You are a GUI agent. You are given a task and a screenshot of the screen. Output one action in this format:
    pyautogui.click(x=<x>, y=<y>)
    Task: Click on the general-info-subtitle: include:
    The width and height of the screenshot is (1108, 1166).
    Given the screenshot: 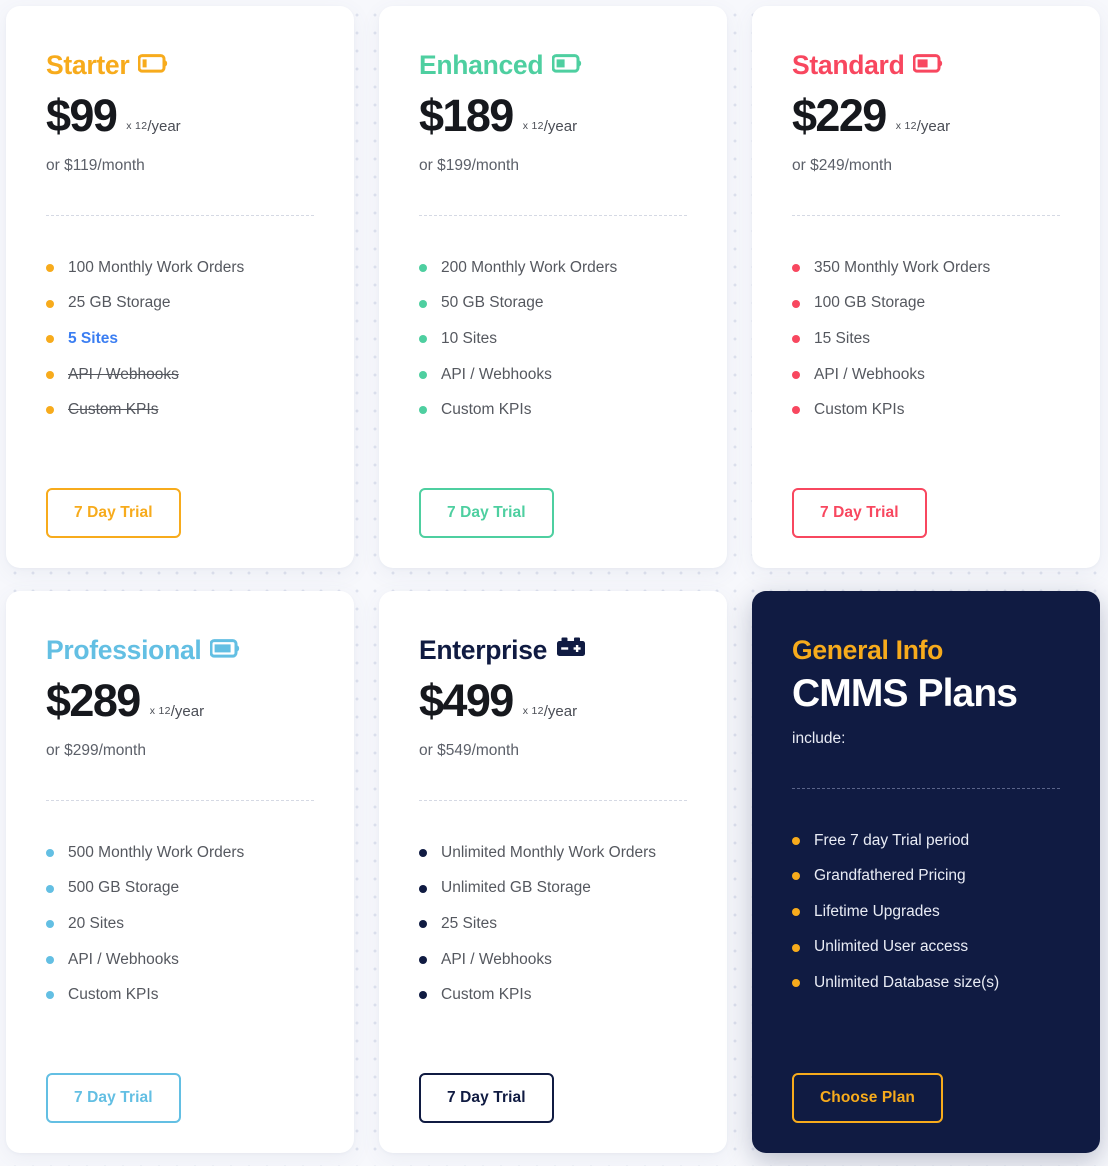 What is the action you would take?
    pyautogui.click(x=819, y=738)
    